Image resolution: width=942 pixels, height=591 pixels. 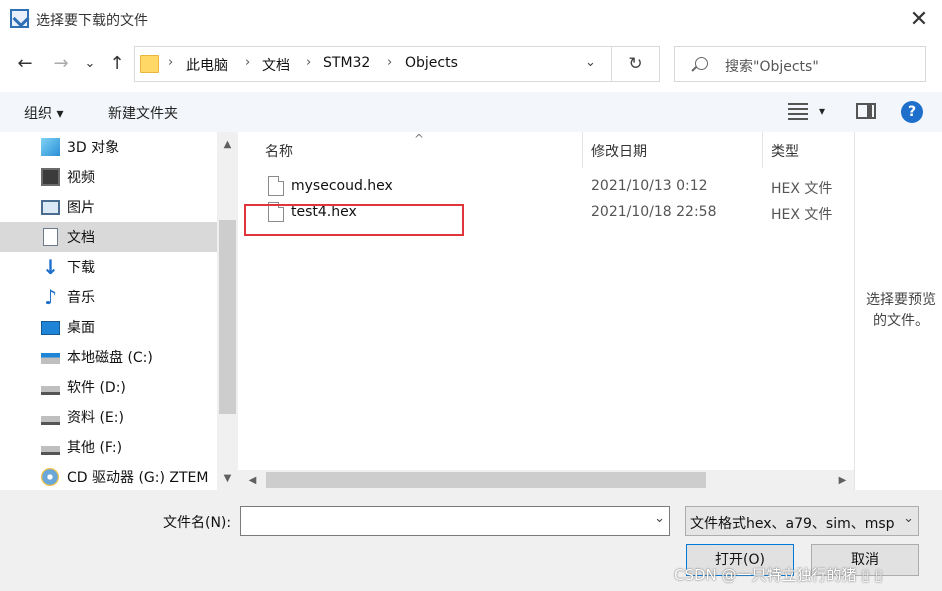 What do you see at coordinates (81, 298) in the screenshot?
I see `sidebar-item-label: 音乐` at bounding box center [81, 298].